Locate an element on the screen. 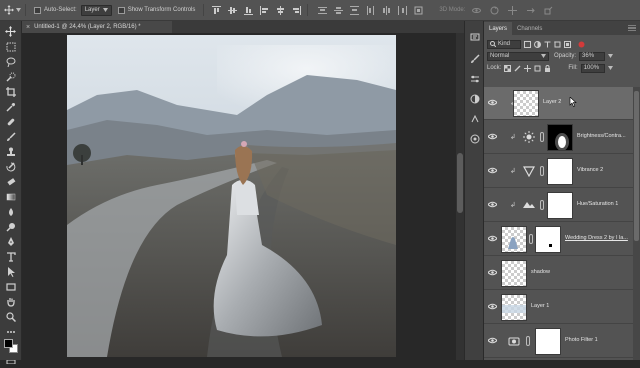 The width and height of the screenshot is (640, 368). brush-settings-icon is located at coordinates (475, 59).